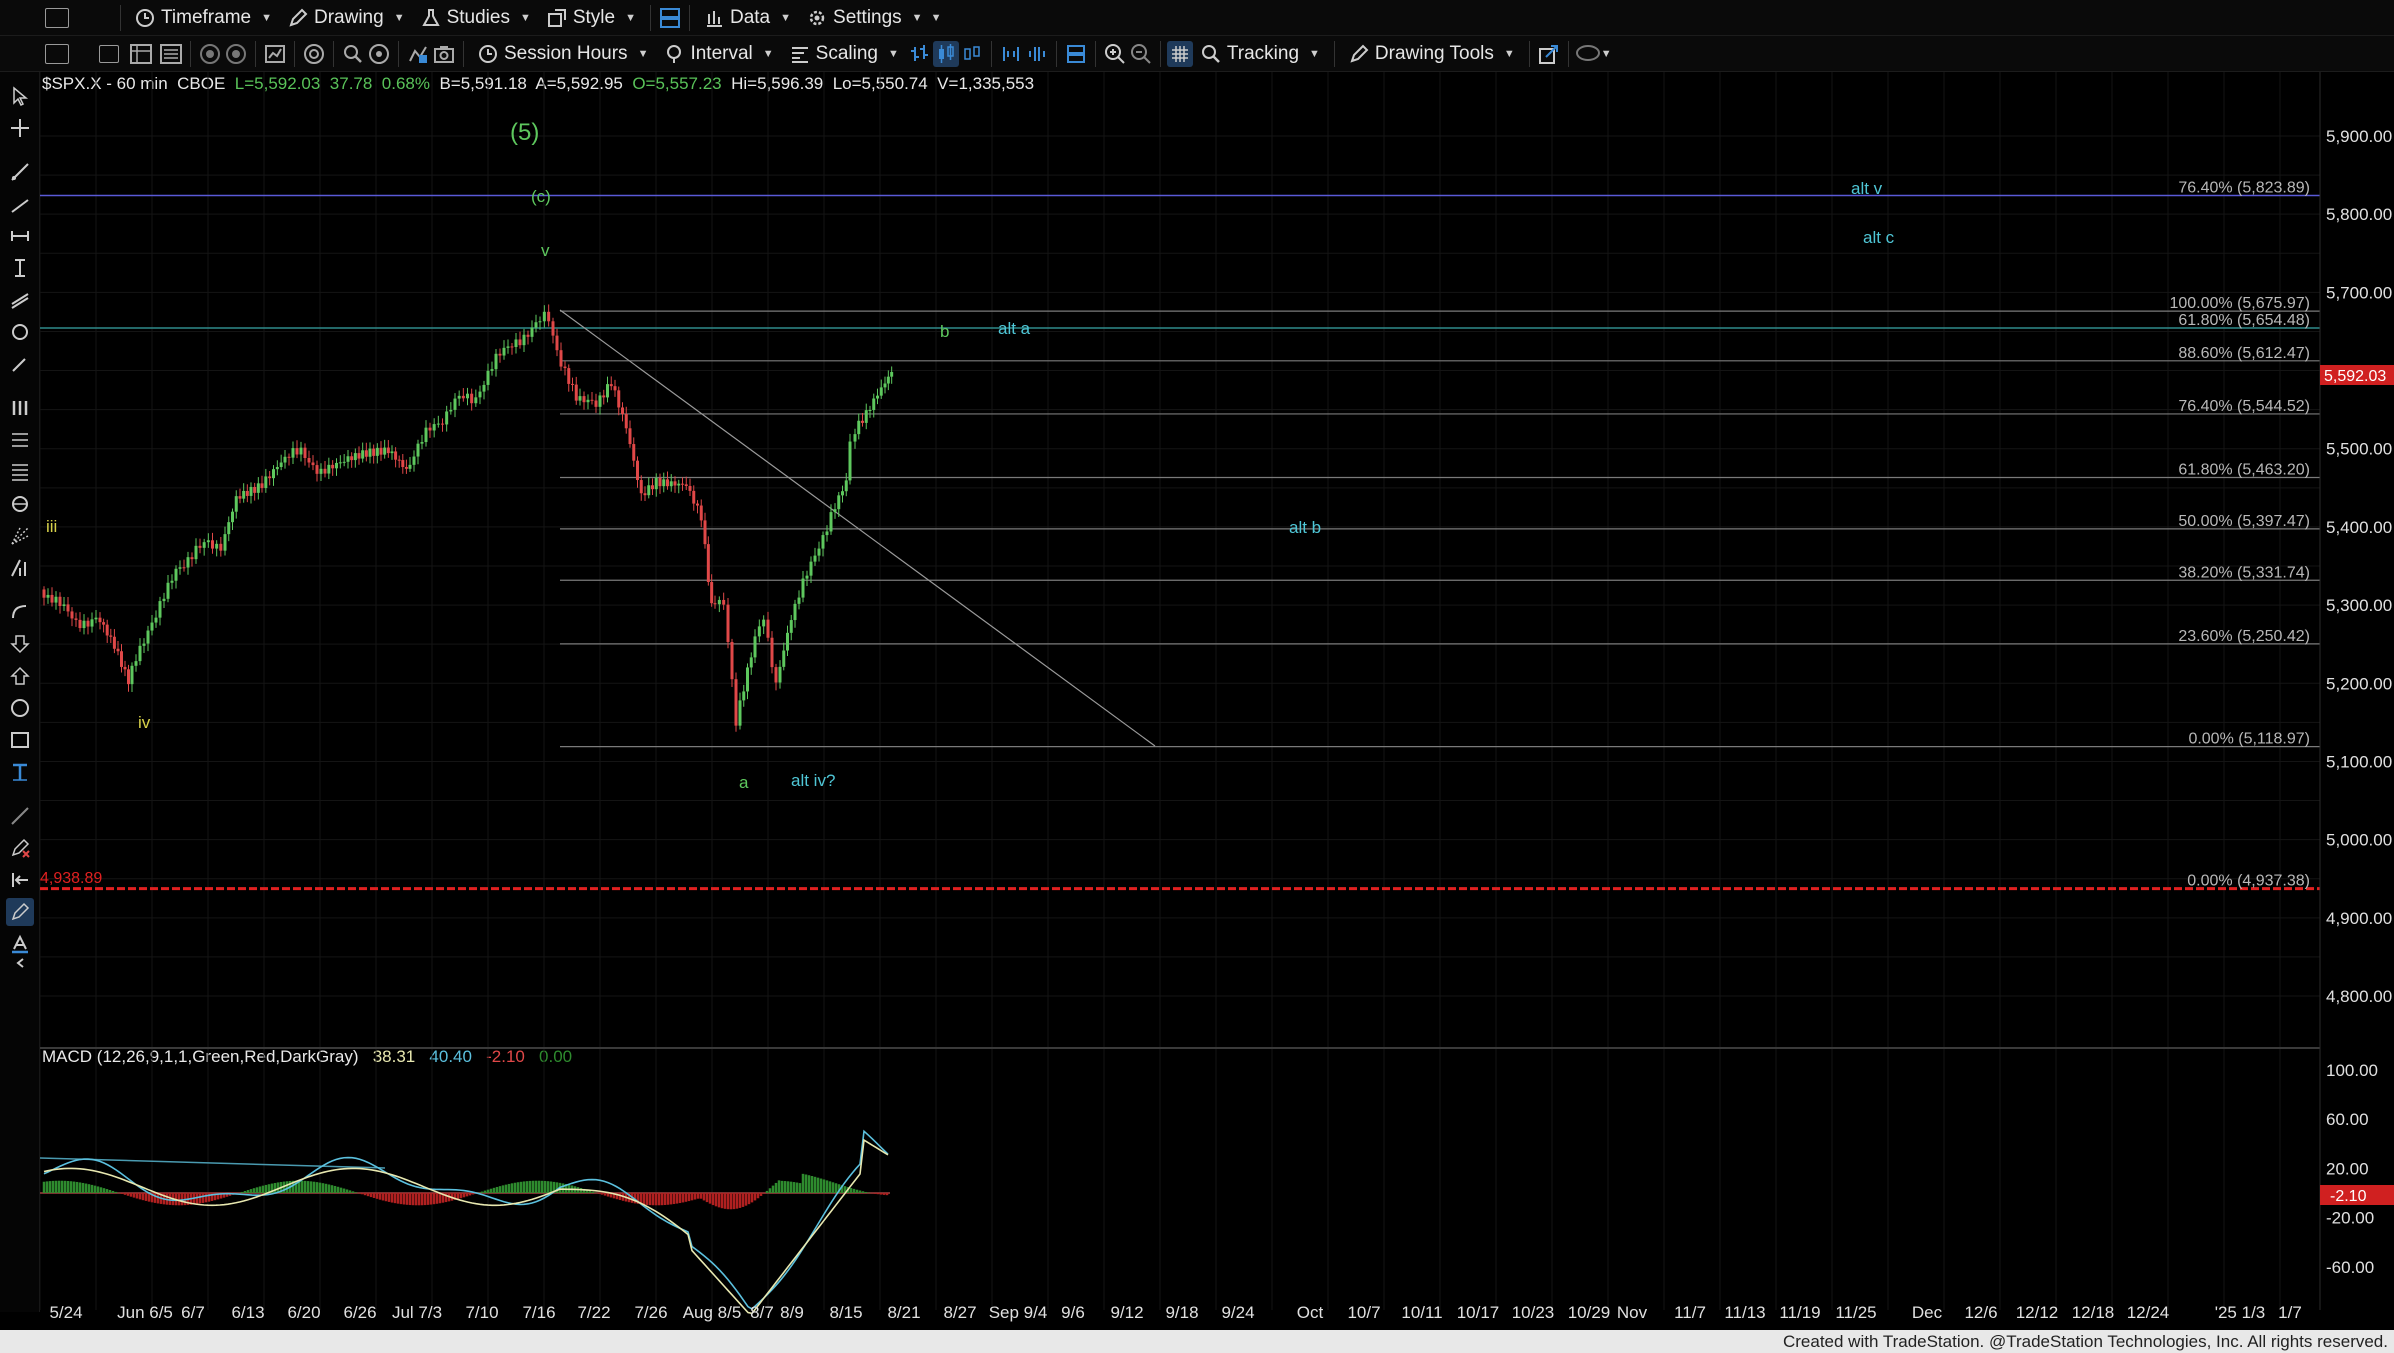 The width and height of the screenshot is (2394, 1353). Describe the element at coordinates (2244, 353) in the screenshot. I see `fib-label: 88.60% (5,612.47)` at that location.